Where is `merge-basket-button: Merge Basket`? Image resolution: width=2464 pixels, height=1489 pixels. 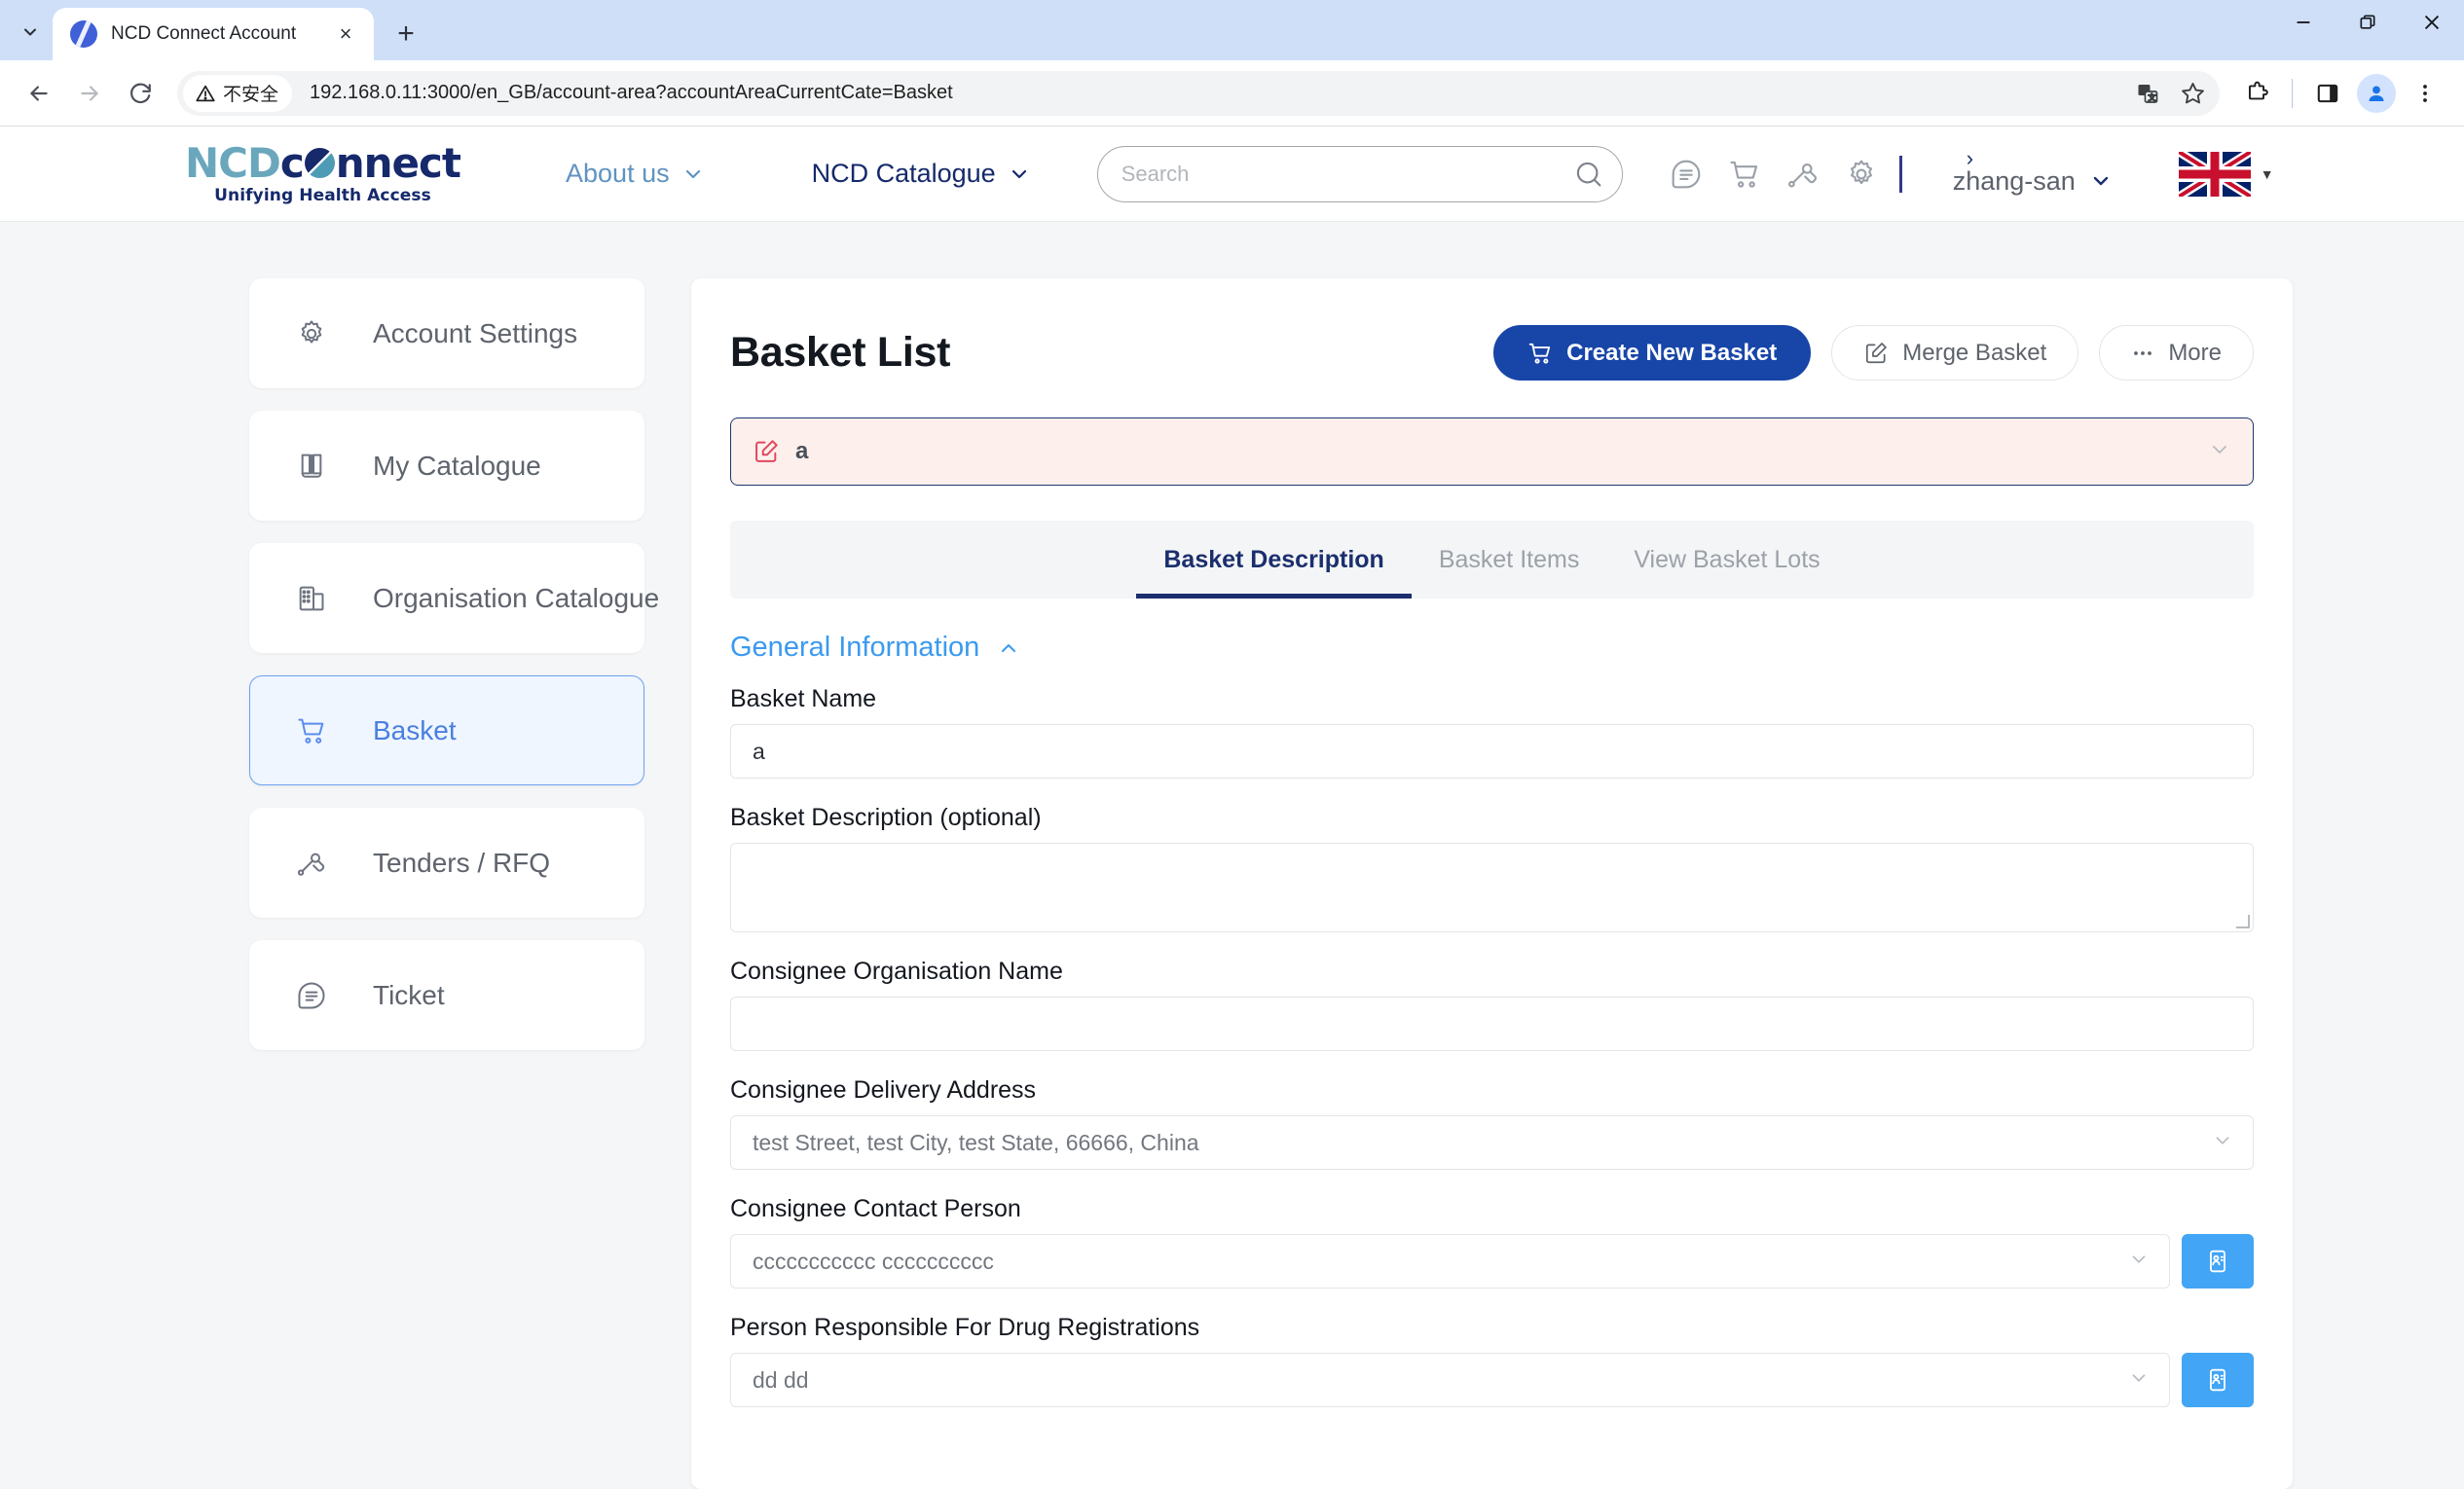
merge-basket-button: Merge Basket is located at coordinates (1955, 353).